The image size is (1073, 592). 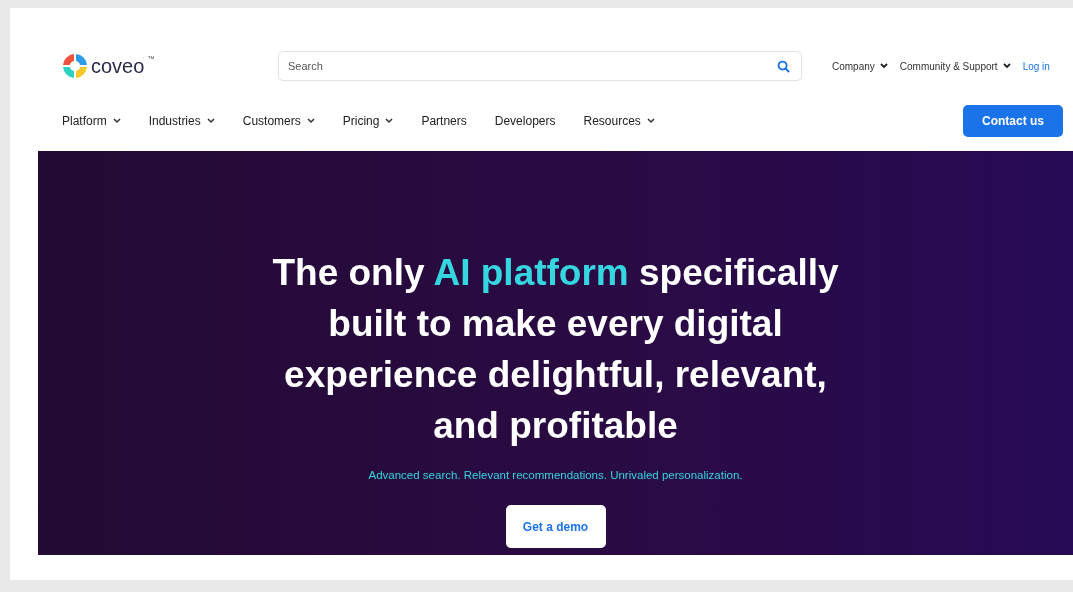 What do you see at coordinates (368, 121) in the screenshot?
I see `nav-link: Pricing` at bounding box center [368, 121].